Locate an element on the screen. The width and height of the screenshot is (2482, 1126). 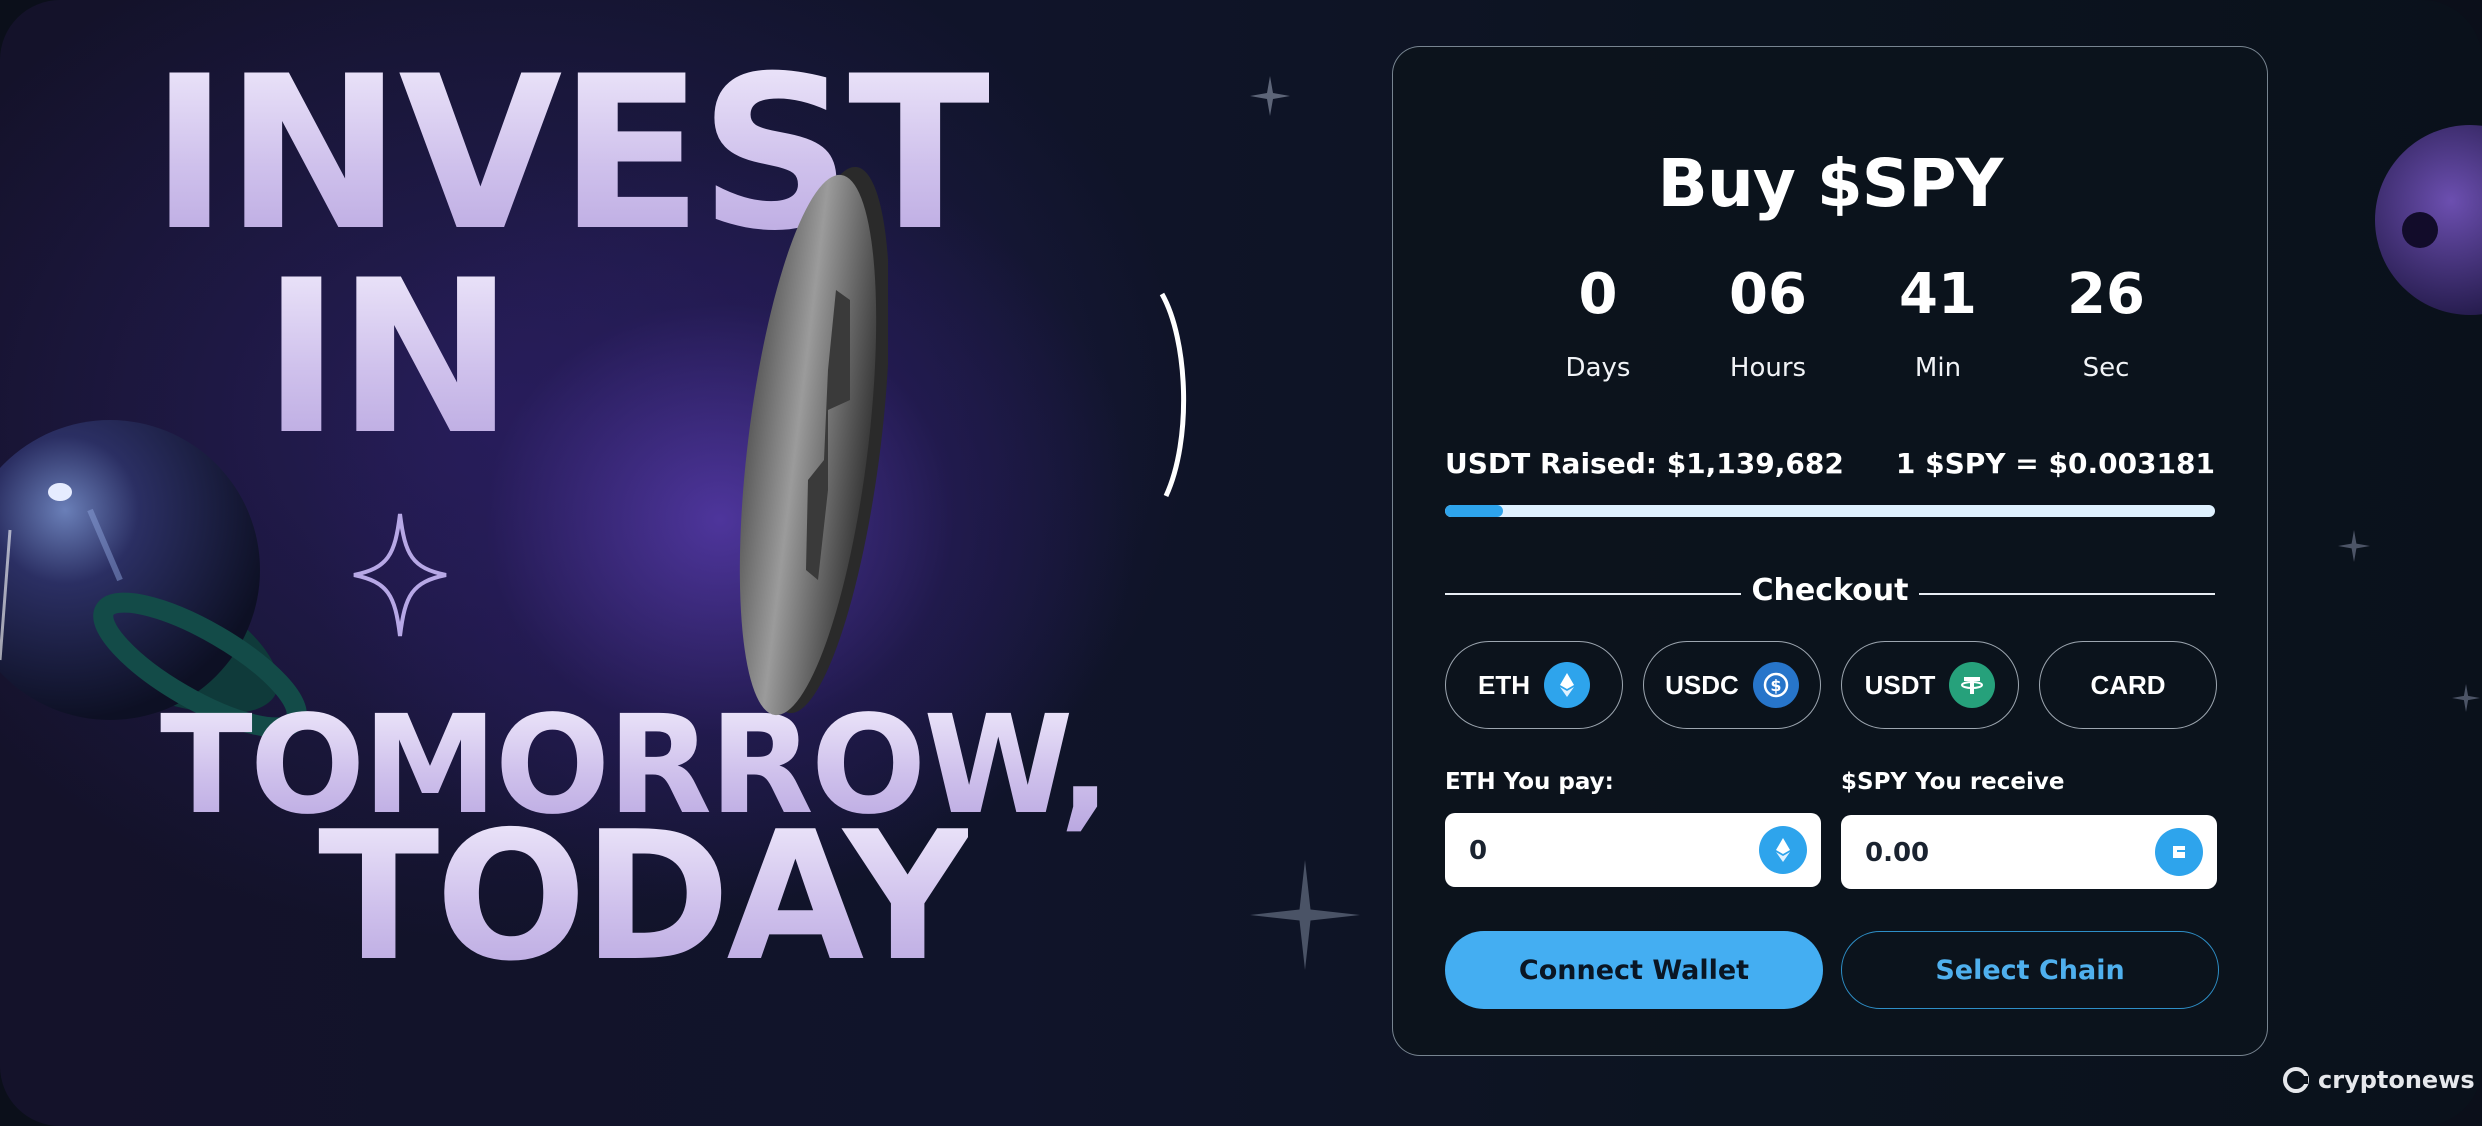
countdown-seconds: 26 Sec is located at coordinates (2106, 323).